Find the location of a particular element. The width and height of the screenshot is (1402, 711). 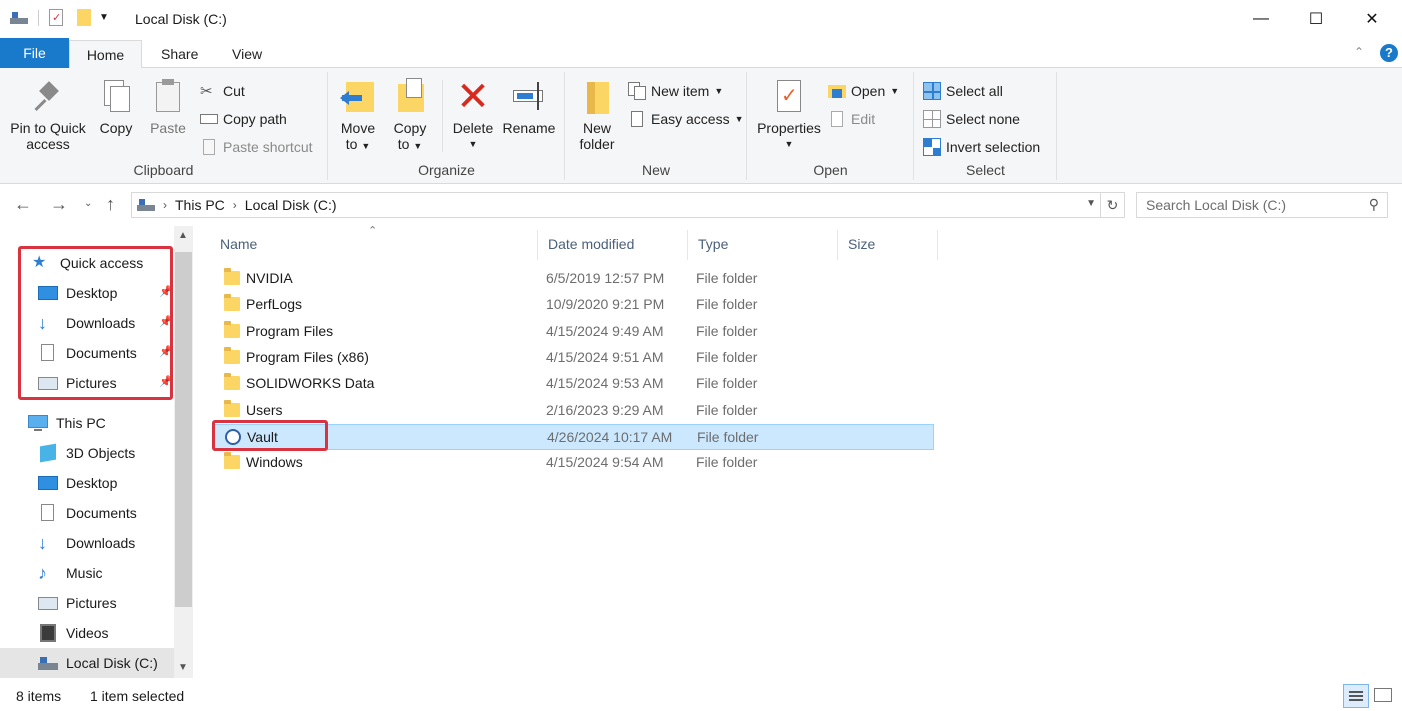

rename-button: Rename is located at coordinates (529, 107).